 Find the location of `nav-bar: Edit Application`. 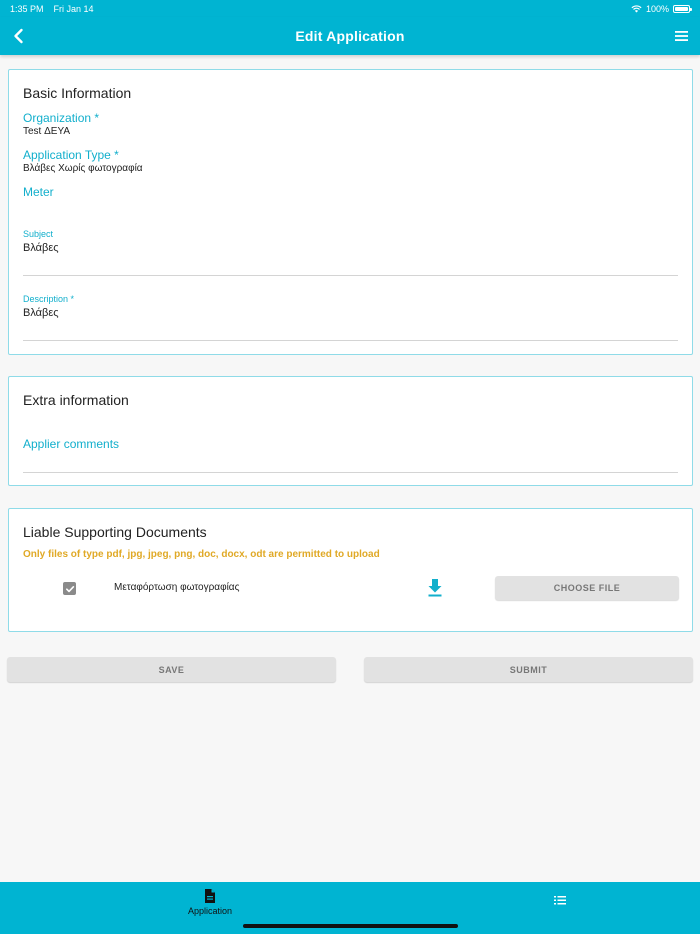

nav-bar: Edit Application is located at coordinates (350, 36).